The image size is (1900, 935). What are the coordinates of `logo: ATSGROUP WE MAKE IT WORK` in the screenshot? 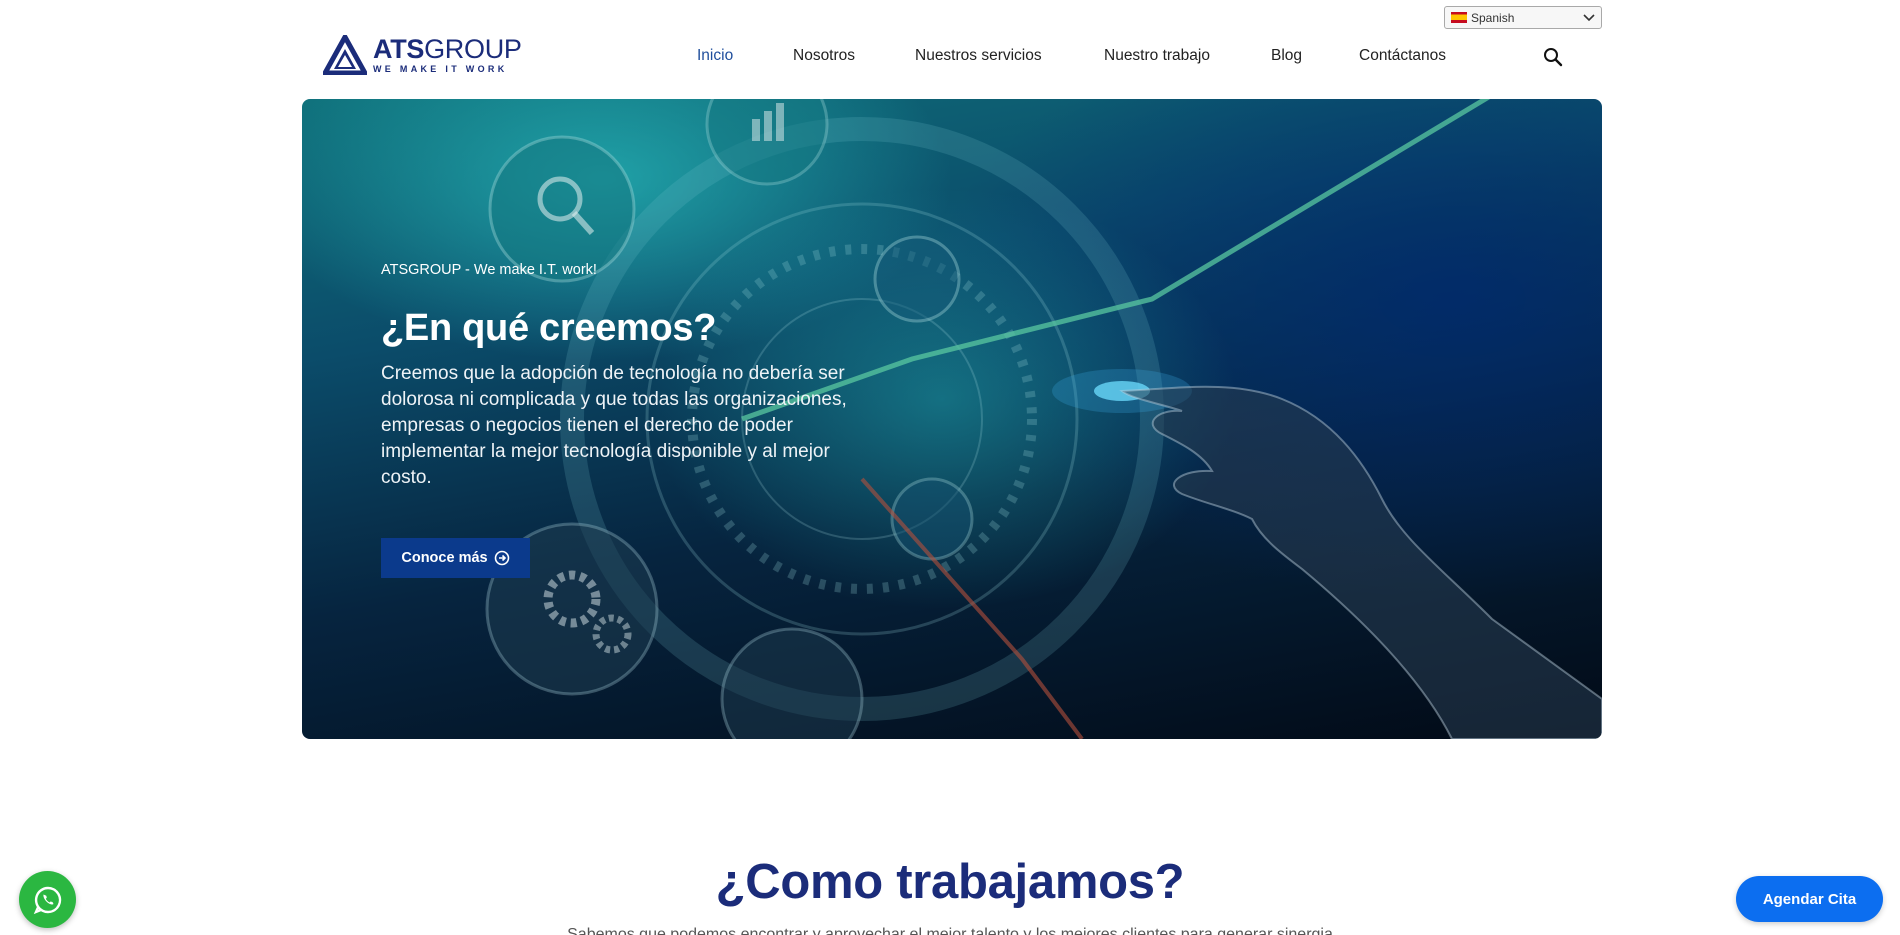 It's located at (422, 55).